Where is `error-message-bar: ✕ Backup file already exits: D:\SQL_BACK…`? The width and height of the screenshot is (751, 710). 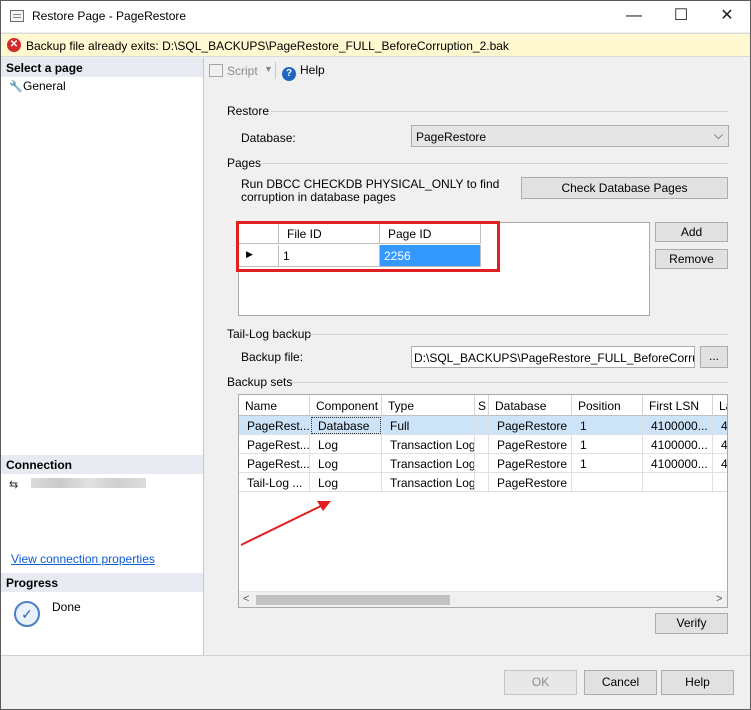
error-message-bar: ✕ Backup file already exits: D:\SQL_BACK… is located at coordinates (375, 45).